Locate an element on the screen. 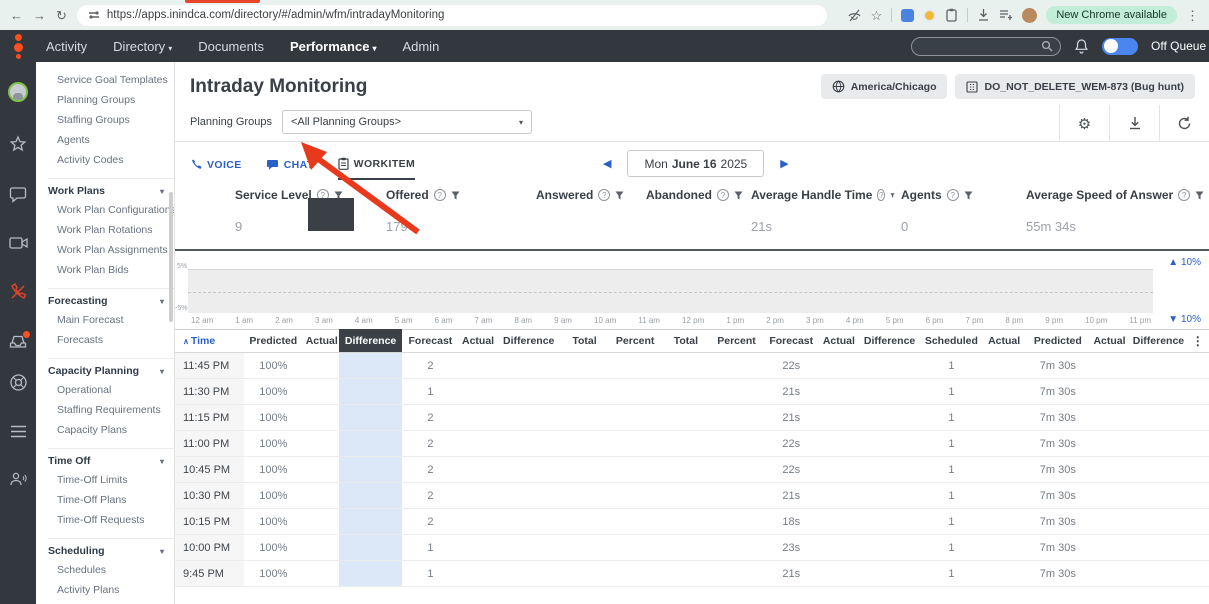 The height and width of the screenshot is (604, 1209). sidebar-item-schedules: Schedules is located at coordinates (111, 570).